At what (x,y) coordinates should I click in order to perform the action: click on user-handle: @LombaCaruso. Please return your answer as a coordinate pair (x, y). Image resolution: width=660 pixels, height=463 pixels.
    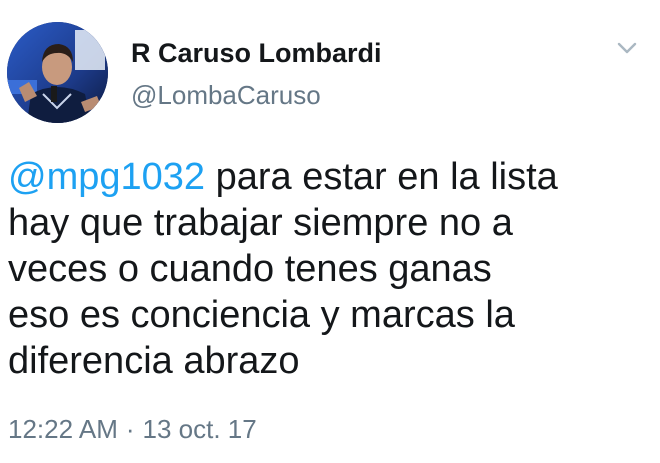
    Looking at the image, I should click on (226, 95).